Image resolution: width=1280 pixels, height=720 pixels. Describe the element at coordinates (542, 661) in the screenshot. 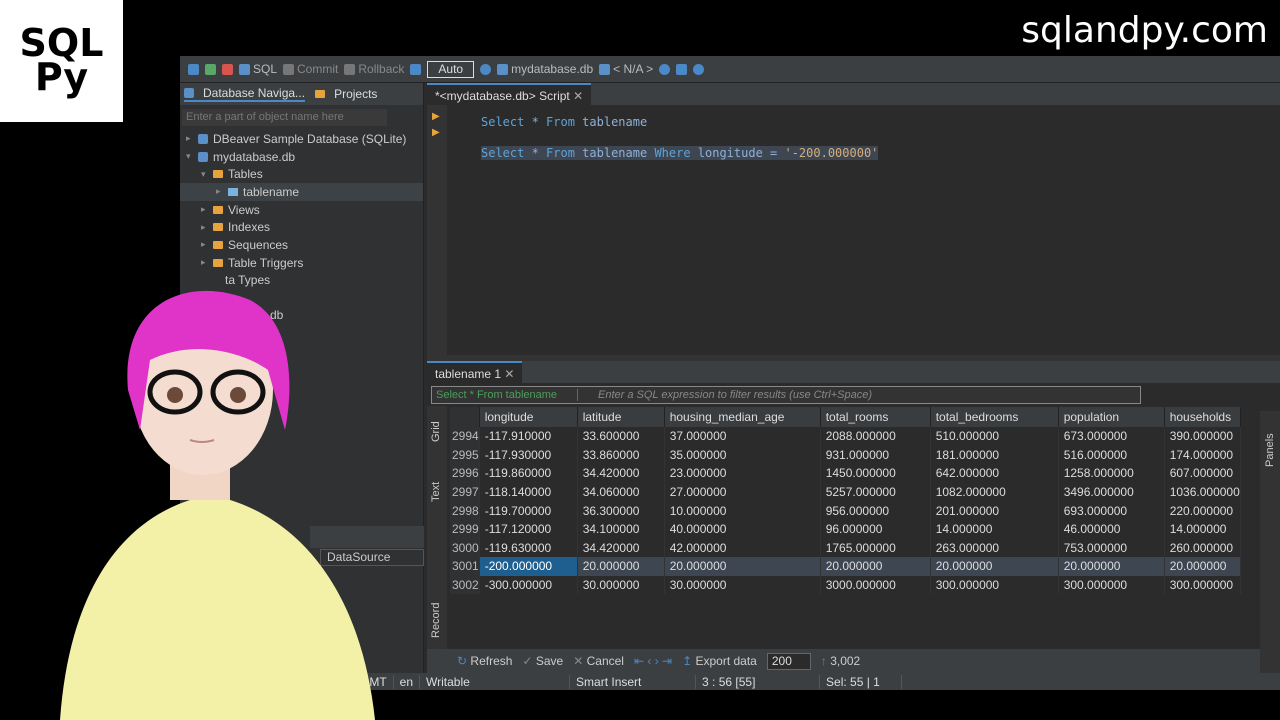

I see `save-button: ✓ Save` at that location.